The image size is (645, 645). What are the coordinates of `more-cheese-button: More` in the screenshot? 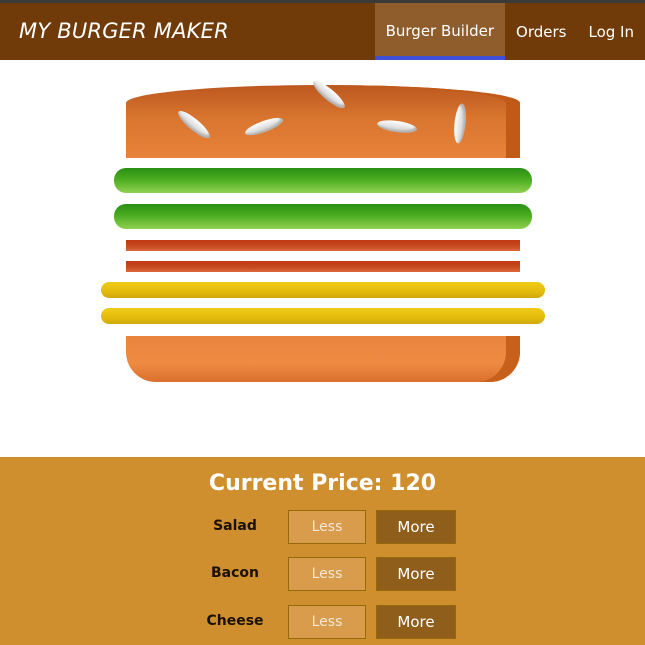 It's located at (416, 622).